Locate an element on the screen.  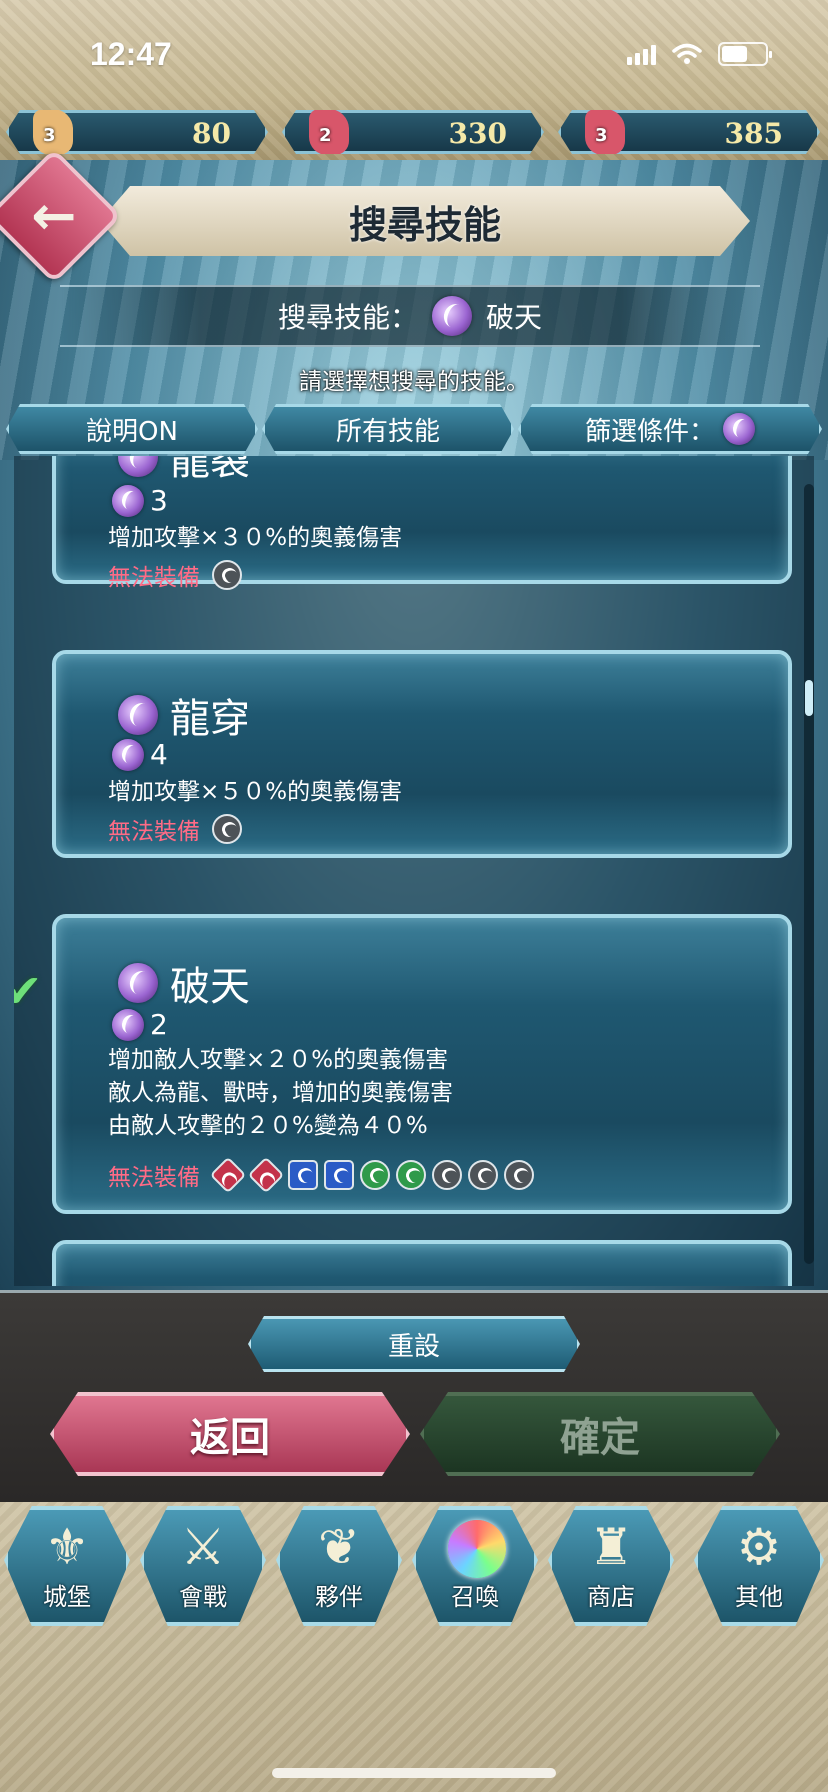
all-skills-button: 所有技能 is located at coordinates (388, 429).